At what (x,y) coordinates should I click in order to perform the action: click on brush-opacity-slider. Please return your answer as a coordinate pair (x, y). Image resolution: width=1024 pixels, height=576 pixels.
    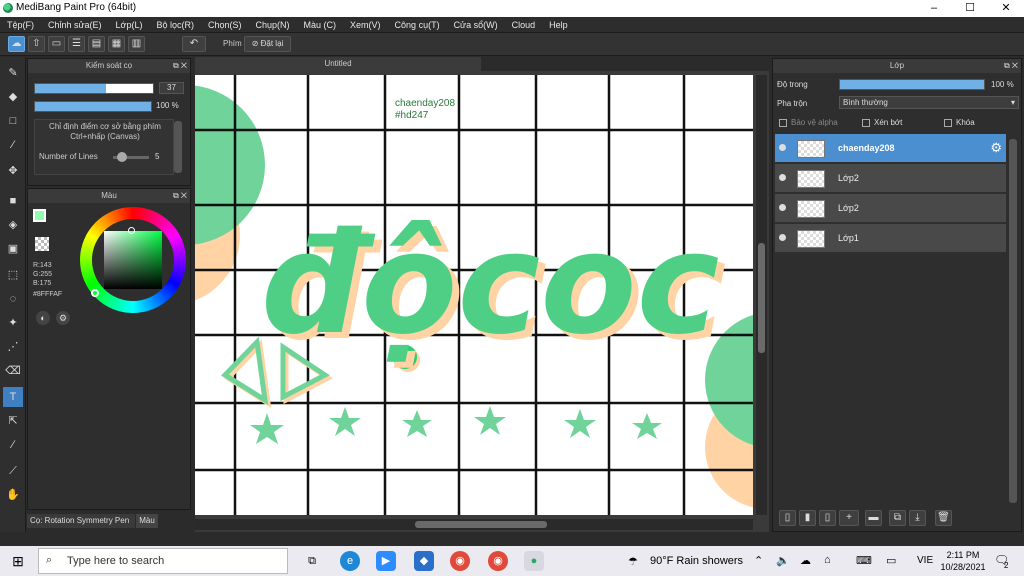
    Looking at the image, I should click on (93, 106).